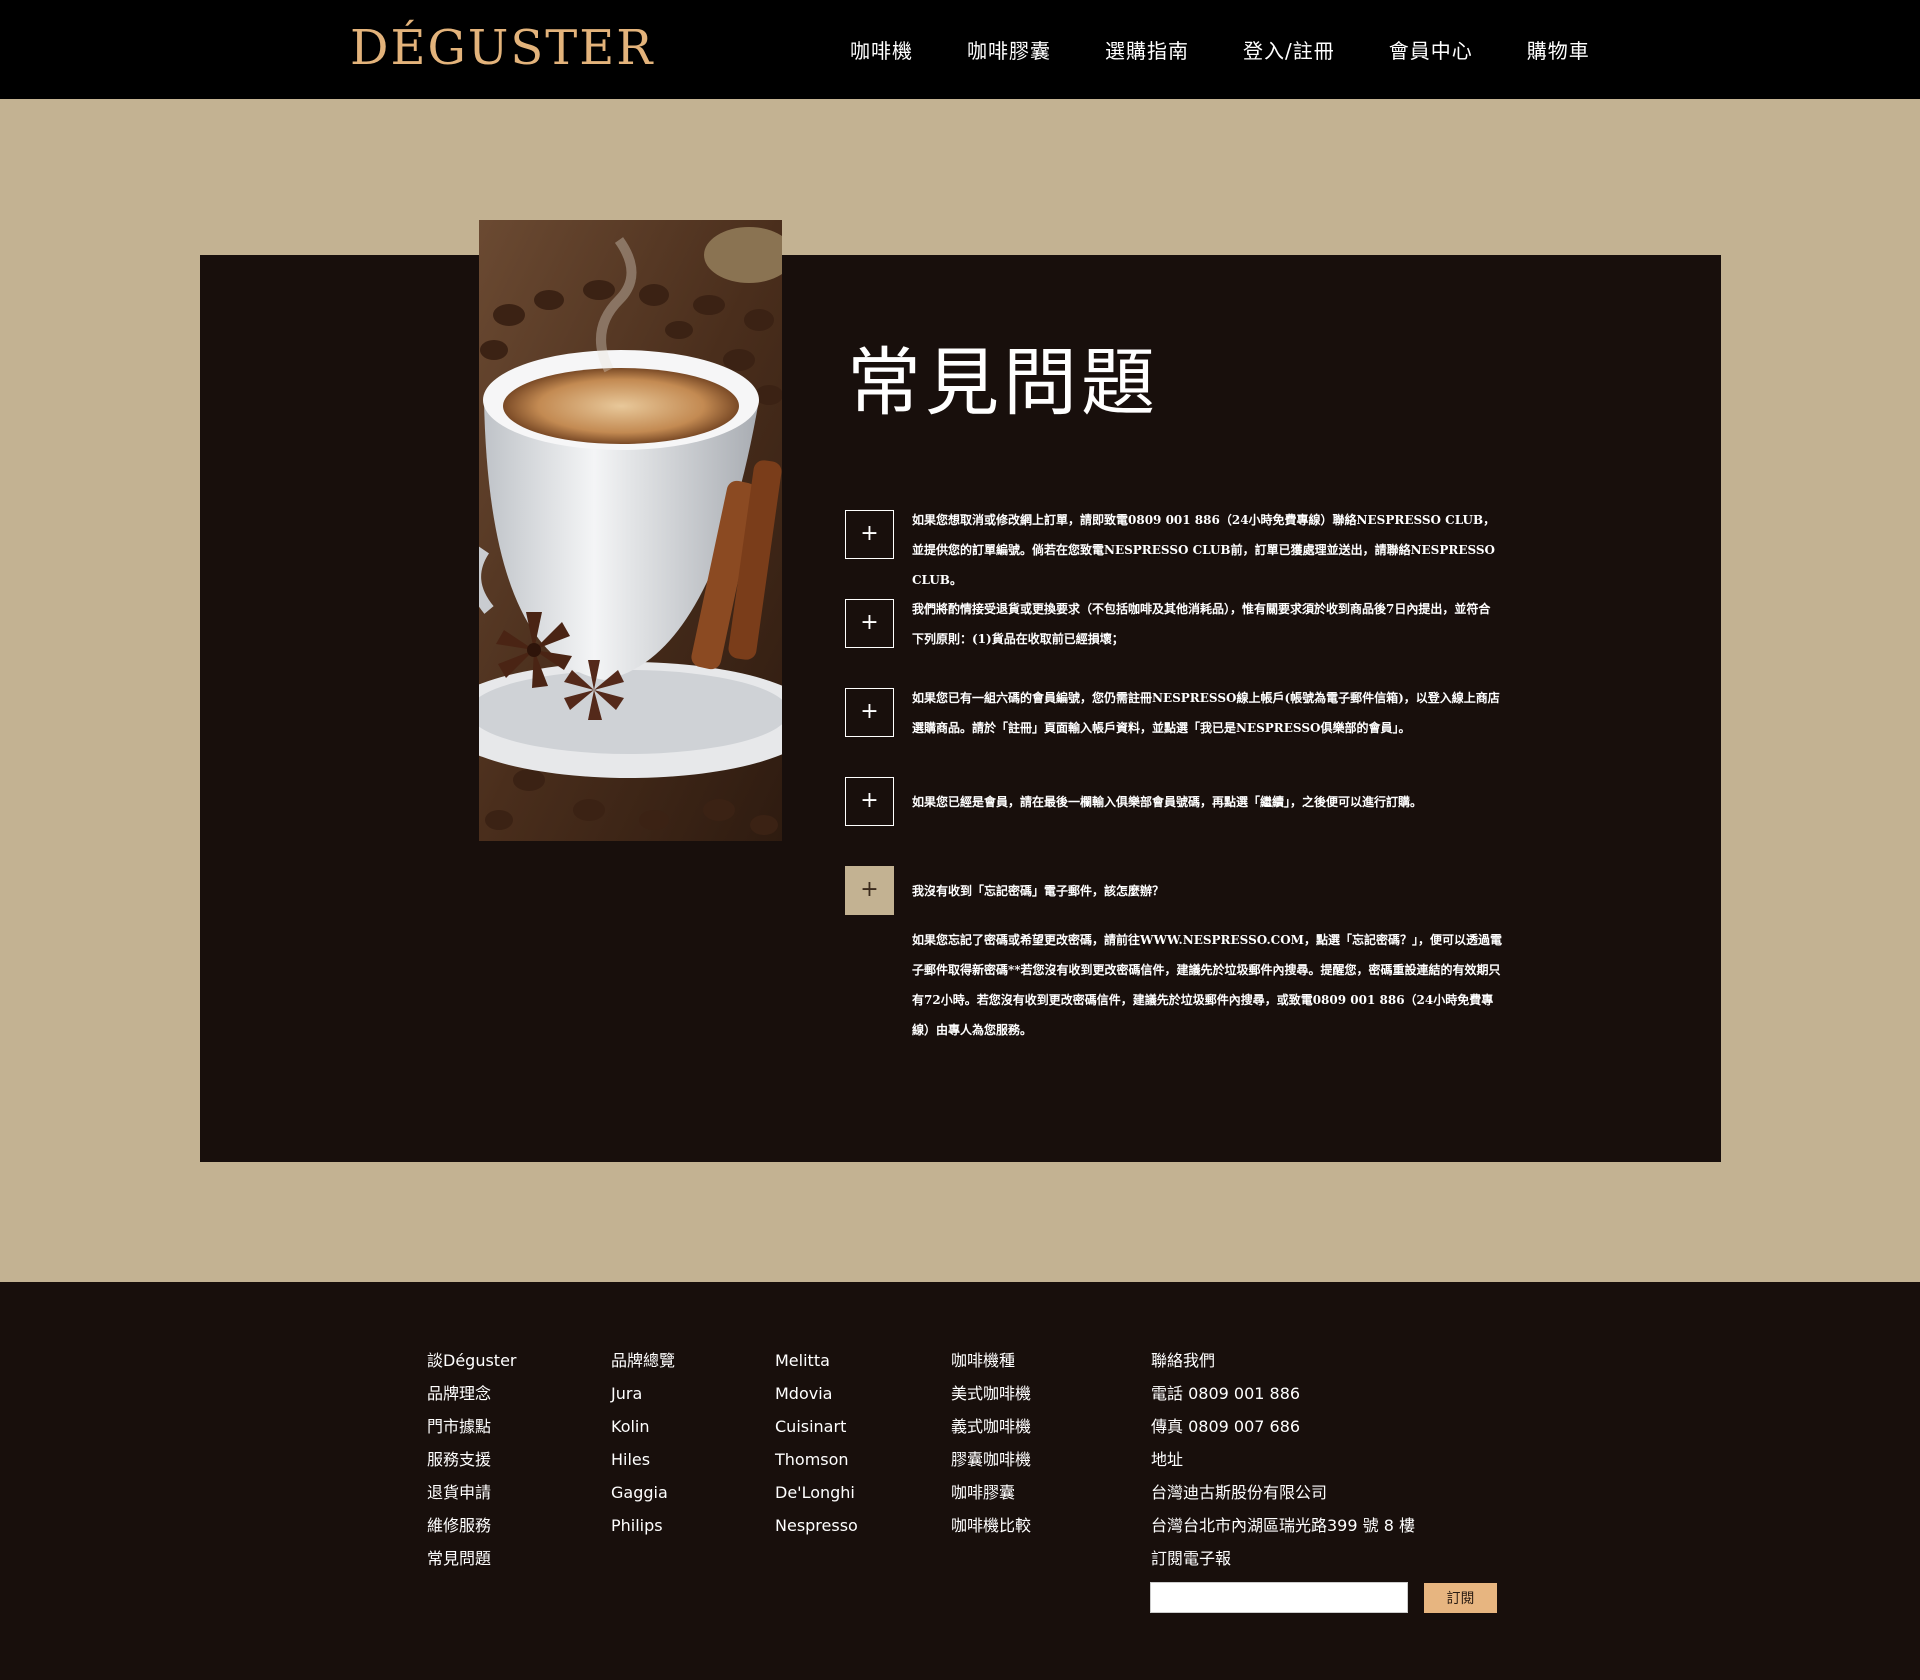 The height and width of the screenshot is (1680, 1920). What do you see at coordinates (991, 1459) in the screenshot?
I see `footer-link-type: 膠囊咖啡機` at bounding box center [991, 1459].